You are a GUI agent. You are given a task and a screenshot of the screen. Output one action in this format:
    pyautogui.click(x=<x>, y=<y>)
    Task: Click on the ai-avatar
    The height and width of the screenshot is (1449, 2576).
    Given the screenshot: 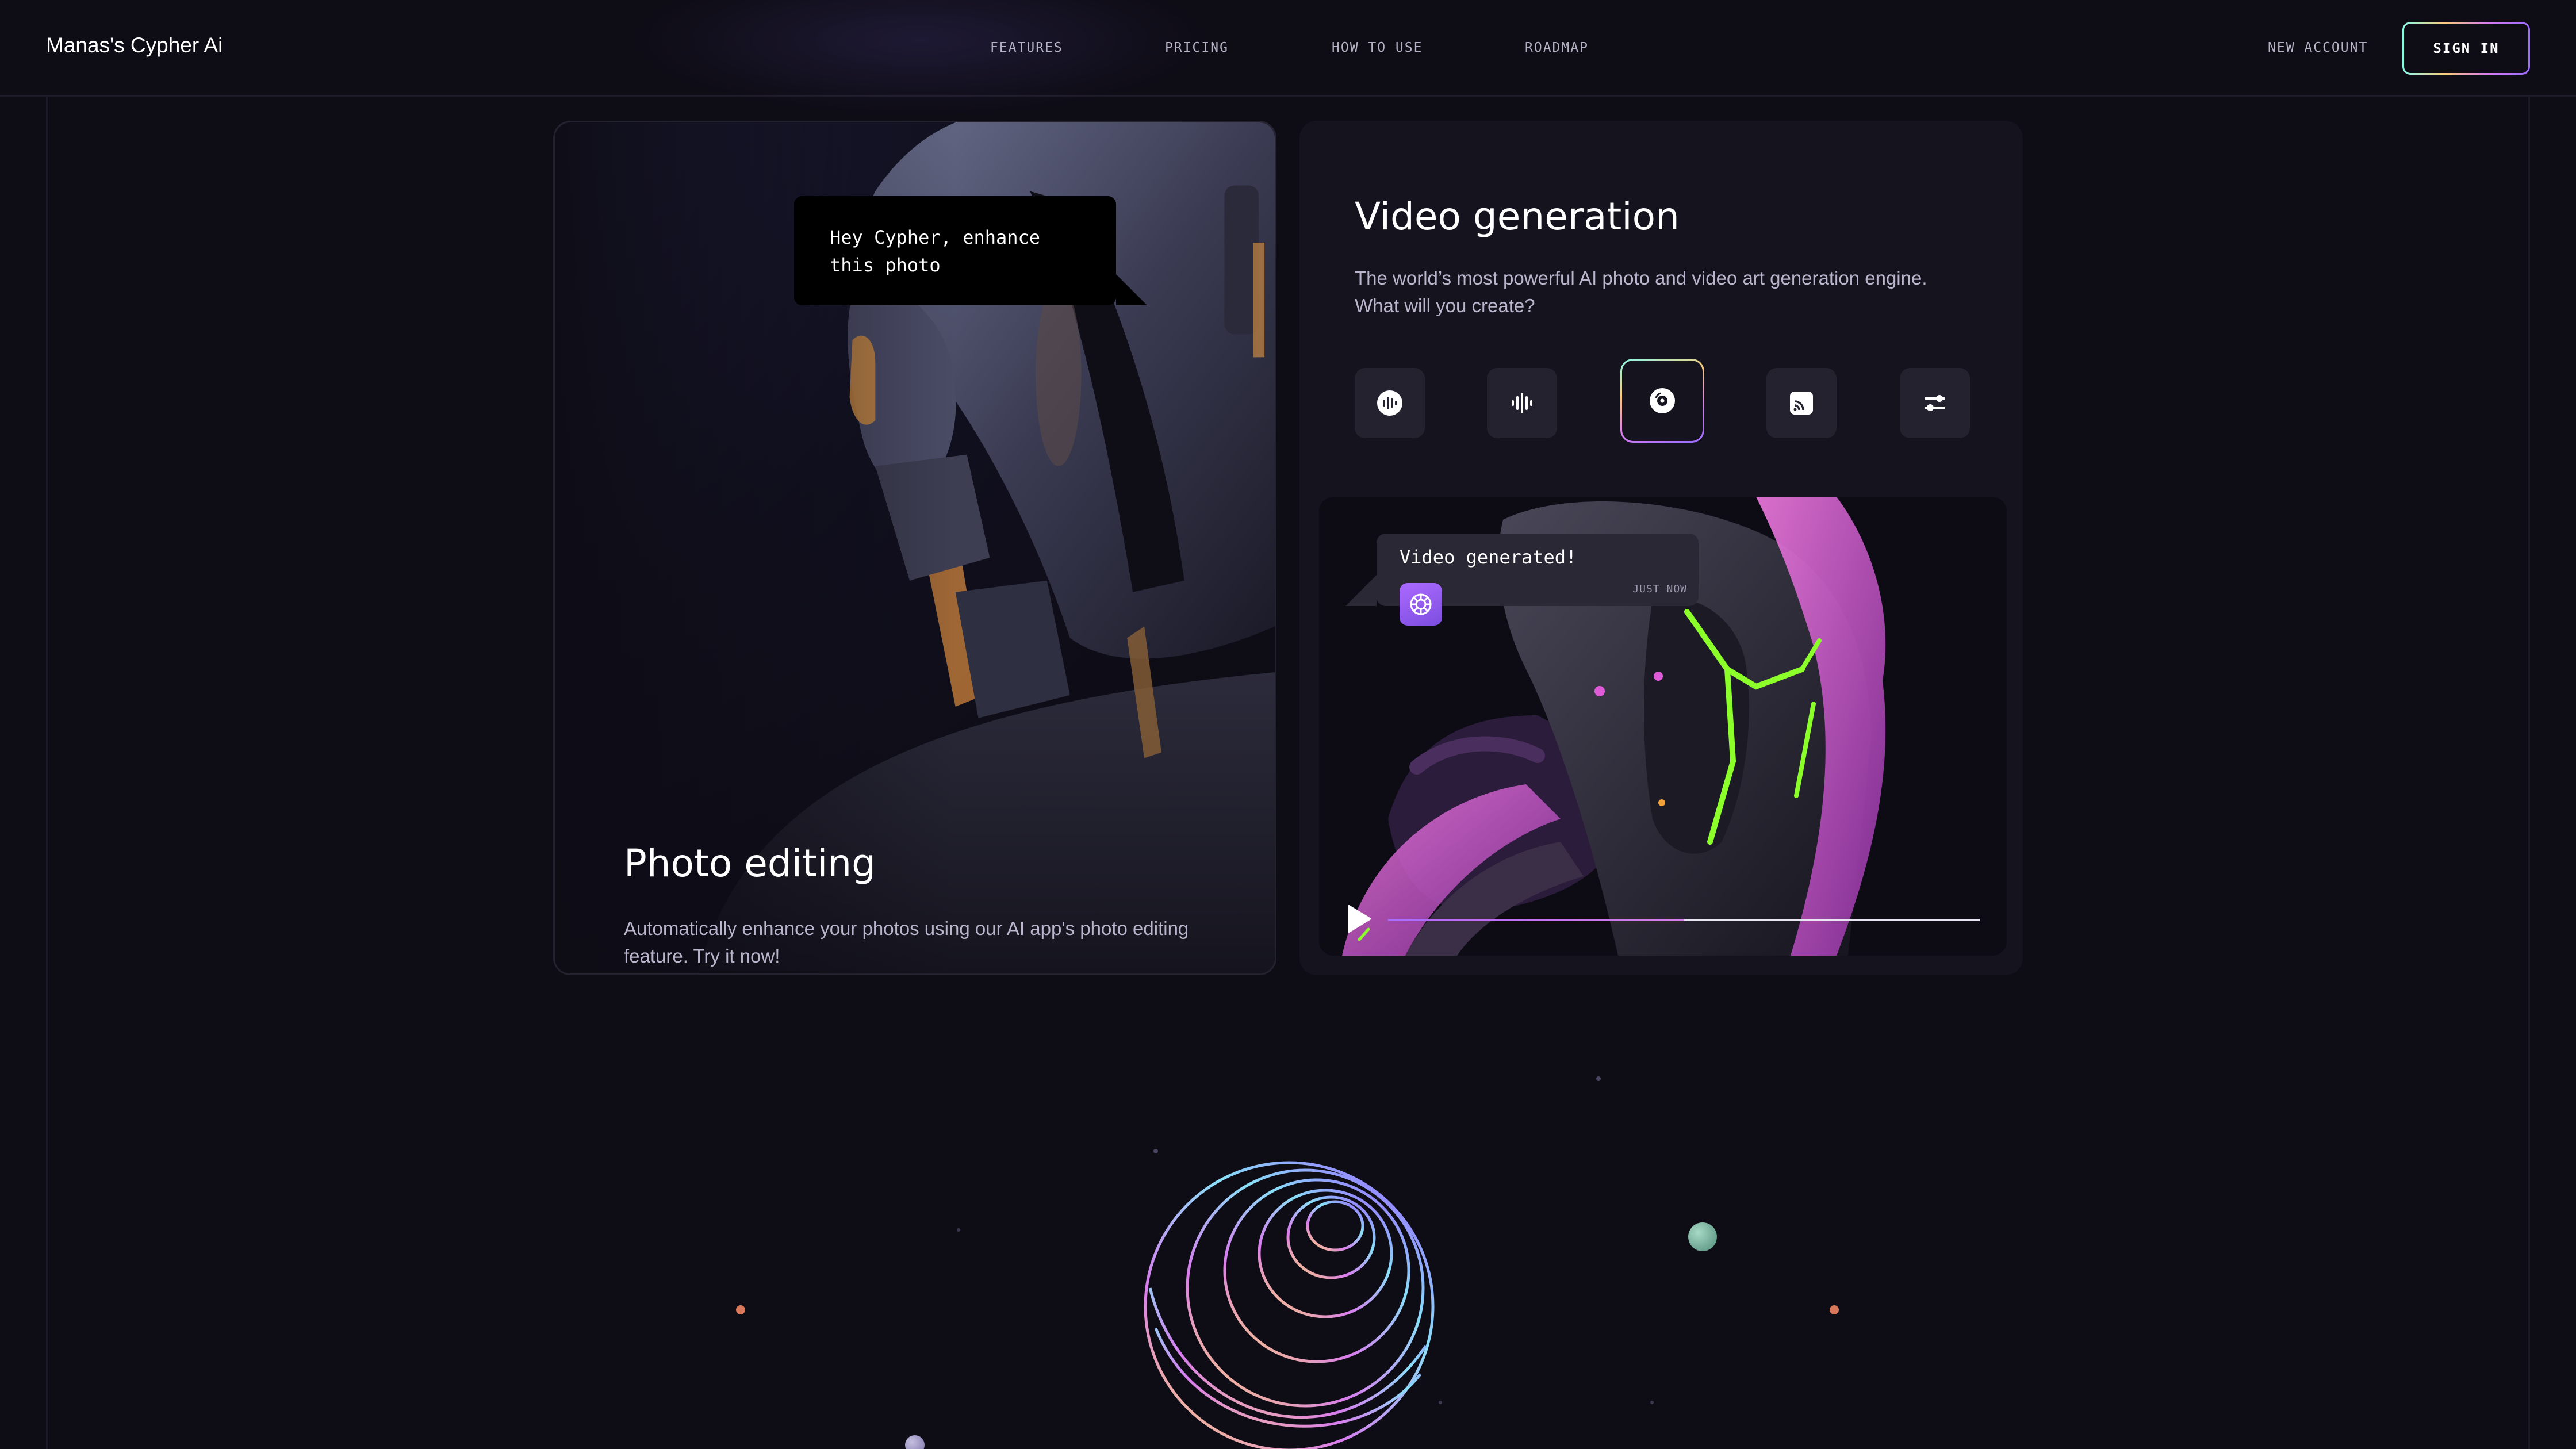 What is the action you would take?
    pyautogui.click(x=1421, y=604)
    